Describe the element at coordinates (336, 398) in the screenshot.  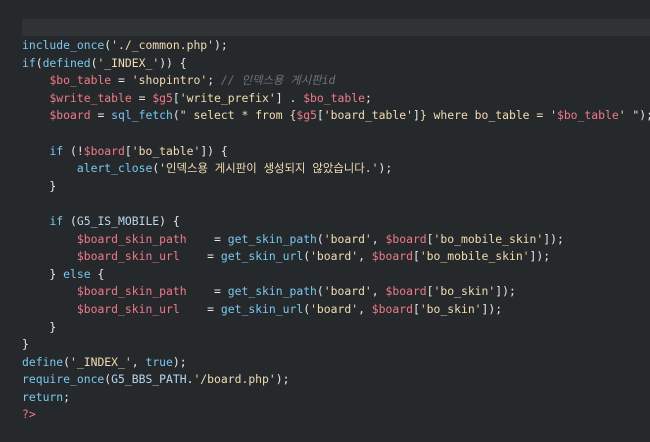
I see `code-line: return;` at that location.